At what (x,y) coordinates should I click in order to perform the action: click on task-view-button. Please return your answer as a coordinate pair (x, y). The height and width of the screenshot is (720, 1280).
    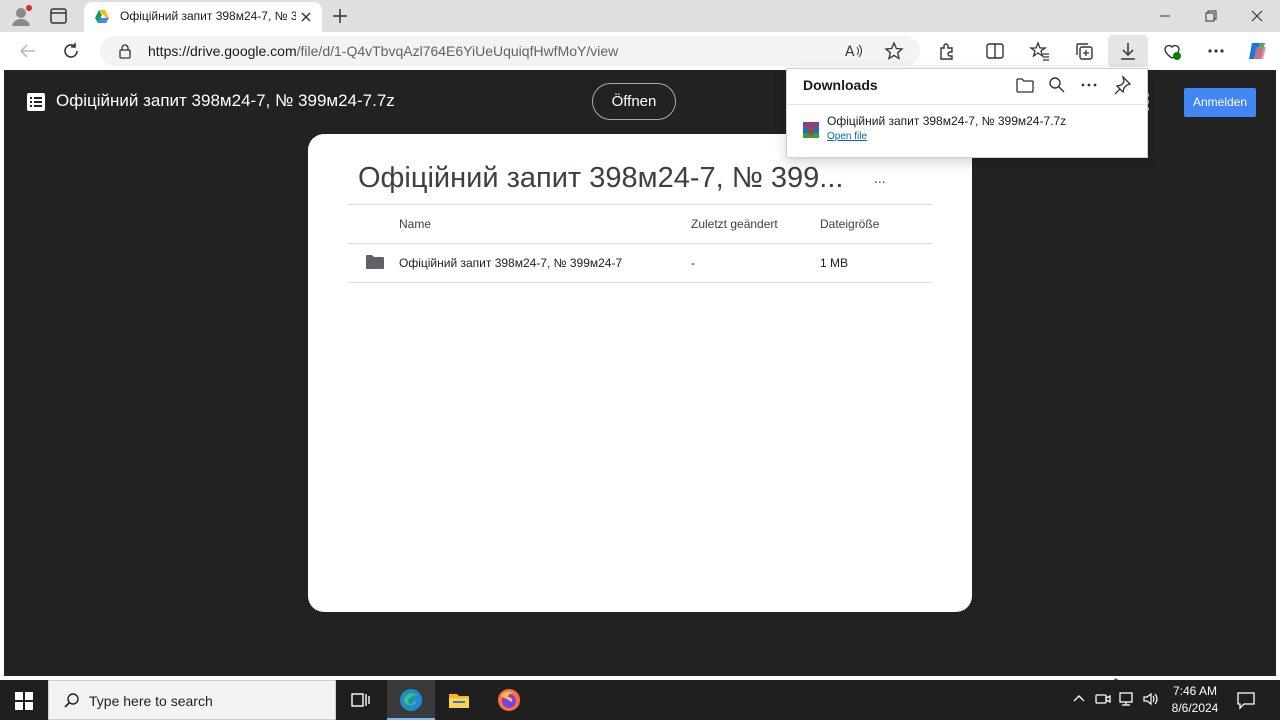
    Looking at the image, I should click on (360, 700).